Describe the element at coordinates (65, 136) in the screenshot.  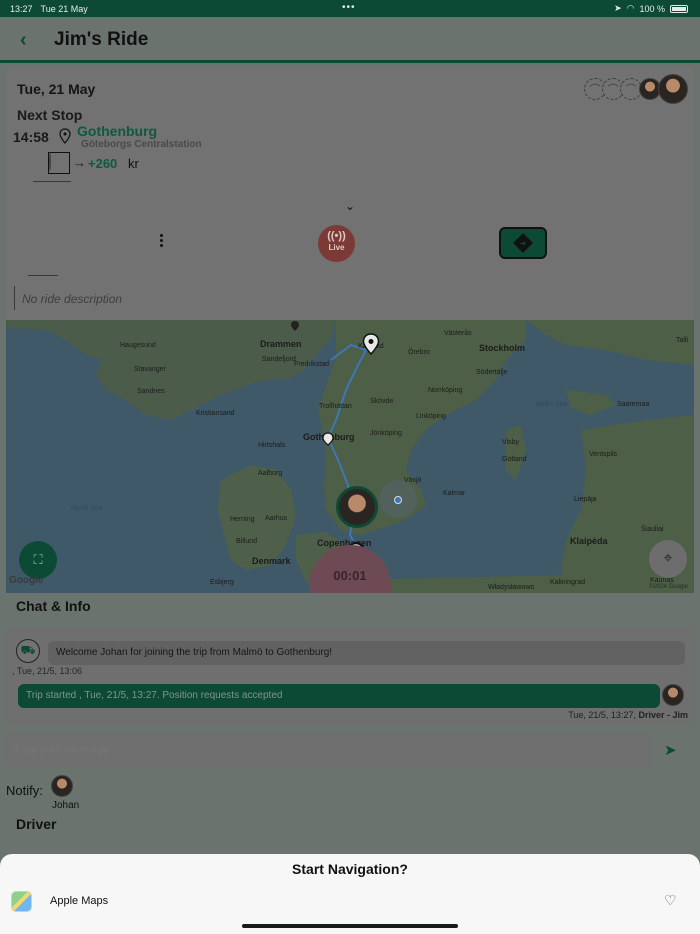
I see `map-pin-icon` at that location.